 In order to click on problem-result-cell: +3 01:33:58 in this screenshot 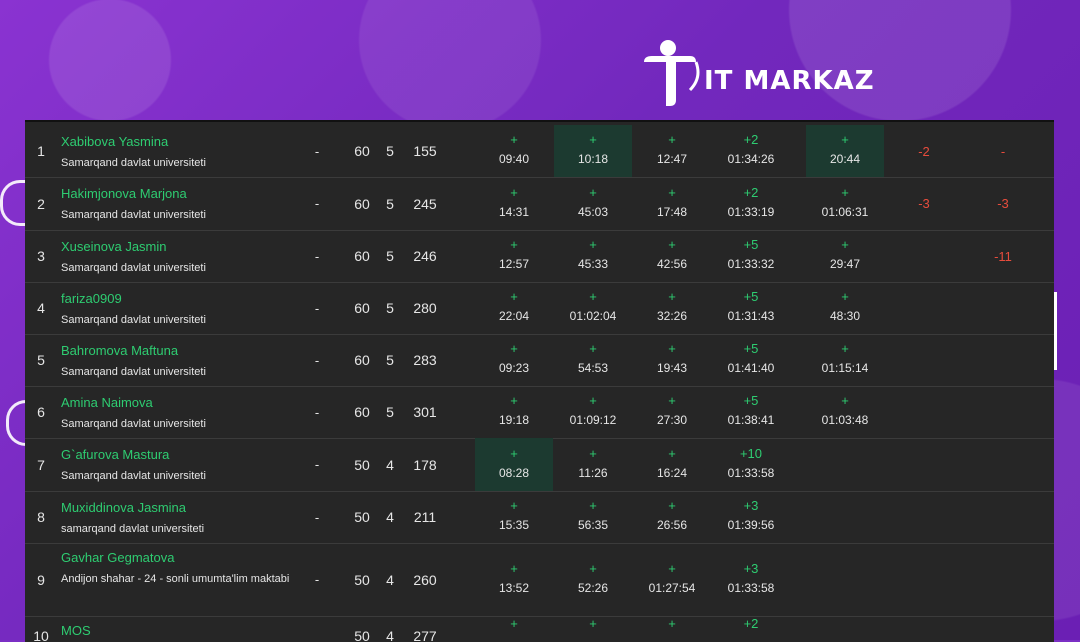, I will do `click(751, 579)`.